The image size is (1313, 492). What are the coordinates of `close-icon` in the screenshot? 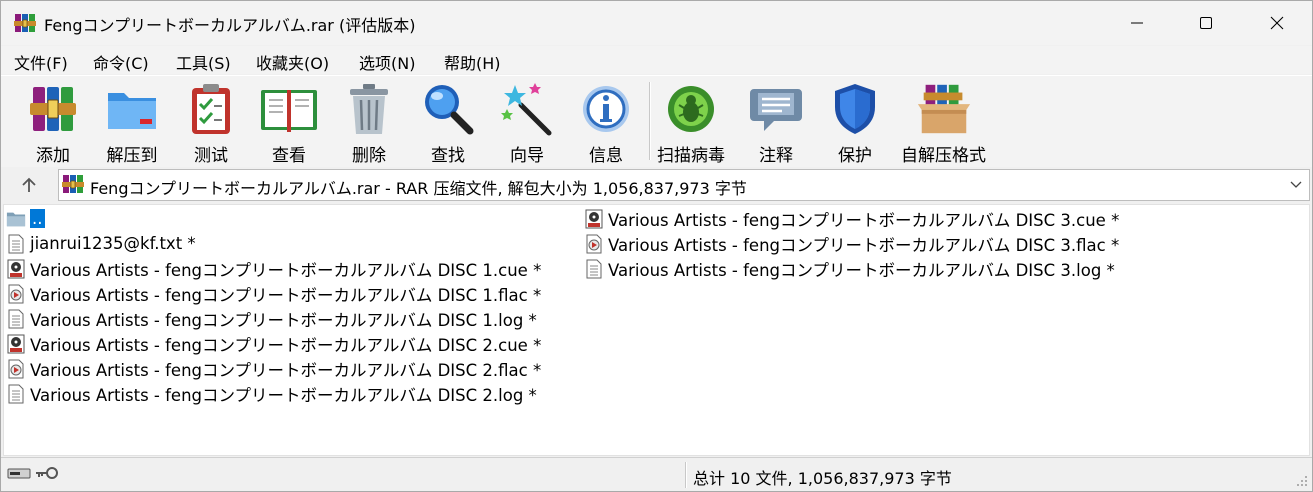 It's located at (1277, 23).